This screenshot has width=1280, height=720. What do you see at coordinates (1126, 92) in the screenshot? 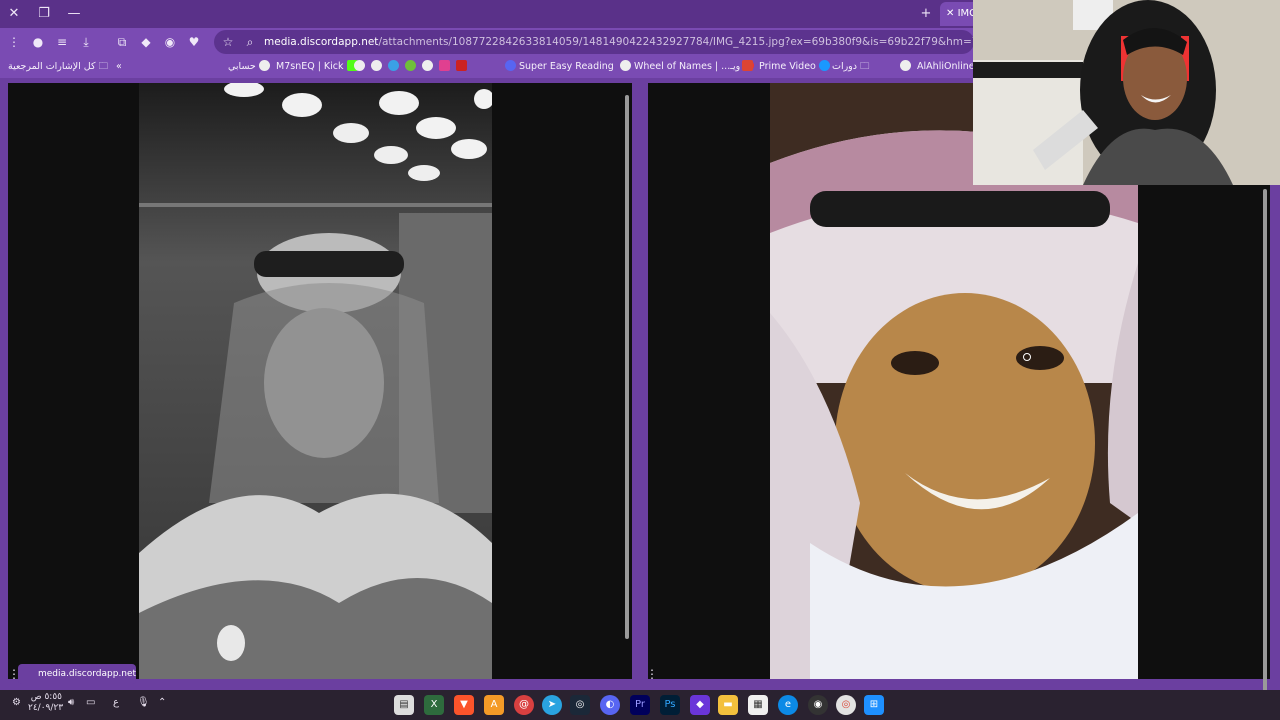
I see `webcam-overlay` at bounding box center [1126, 92].